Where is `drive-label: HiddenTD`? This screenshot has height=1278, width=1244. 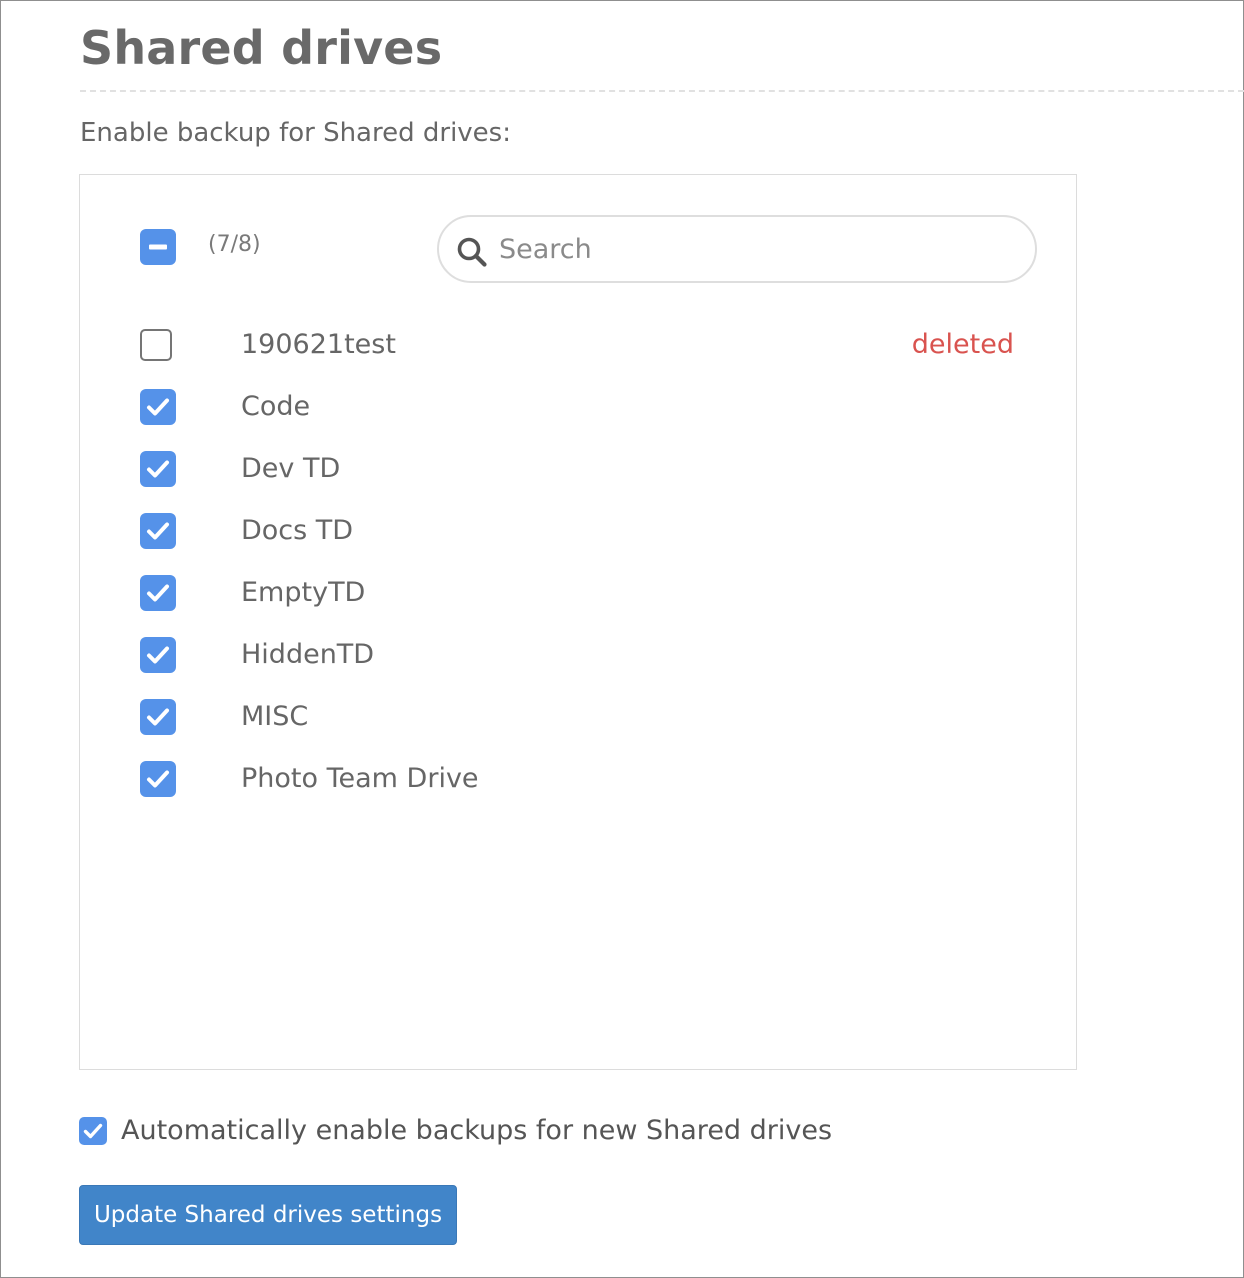
drive-label: HiddenTD is located at coordinates (308, 654).